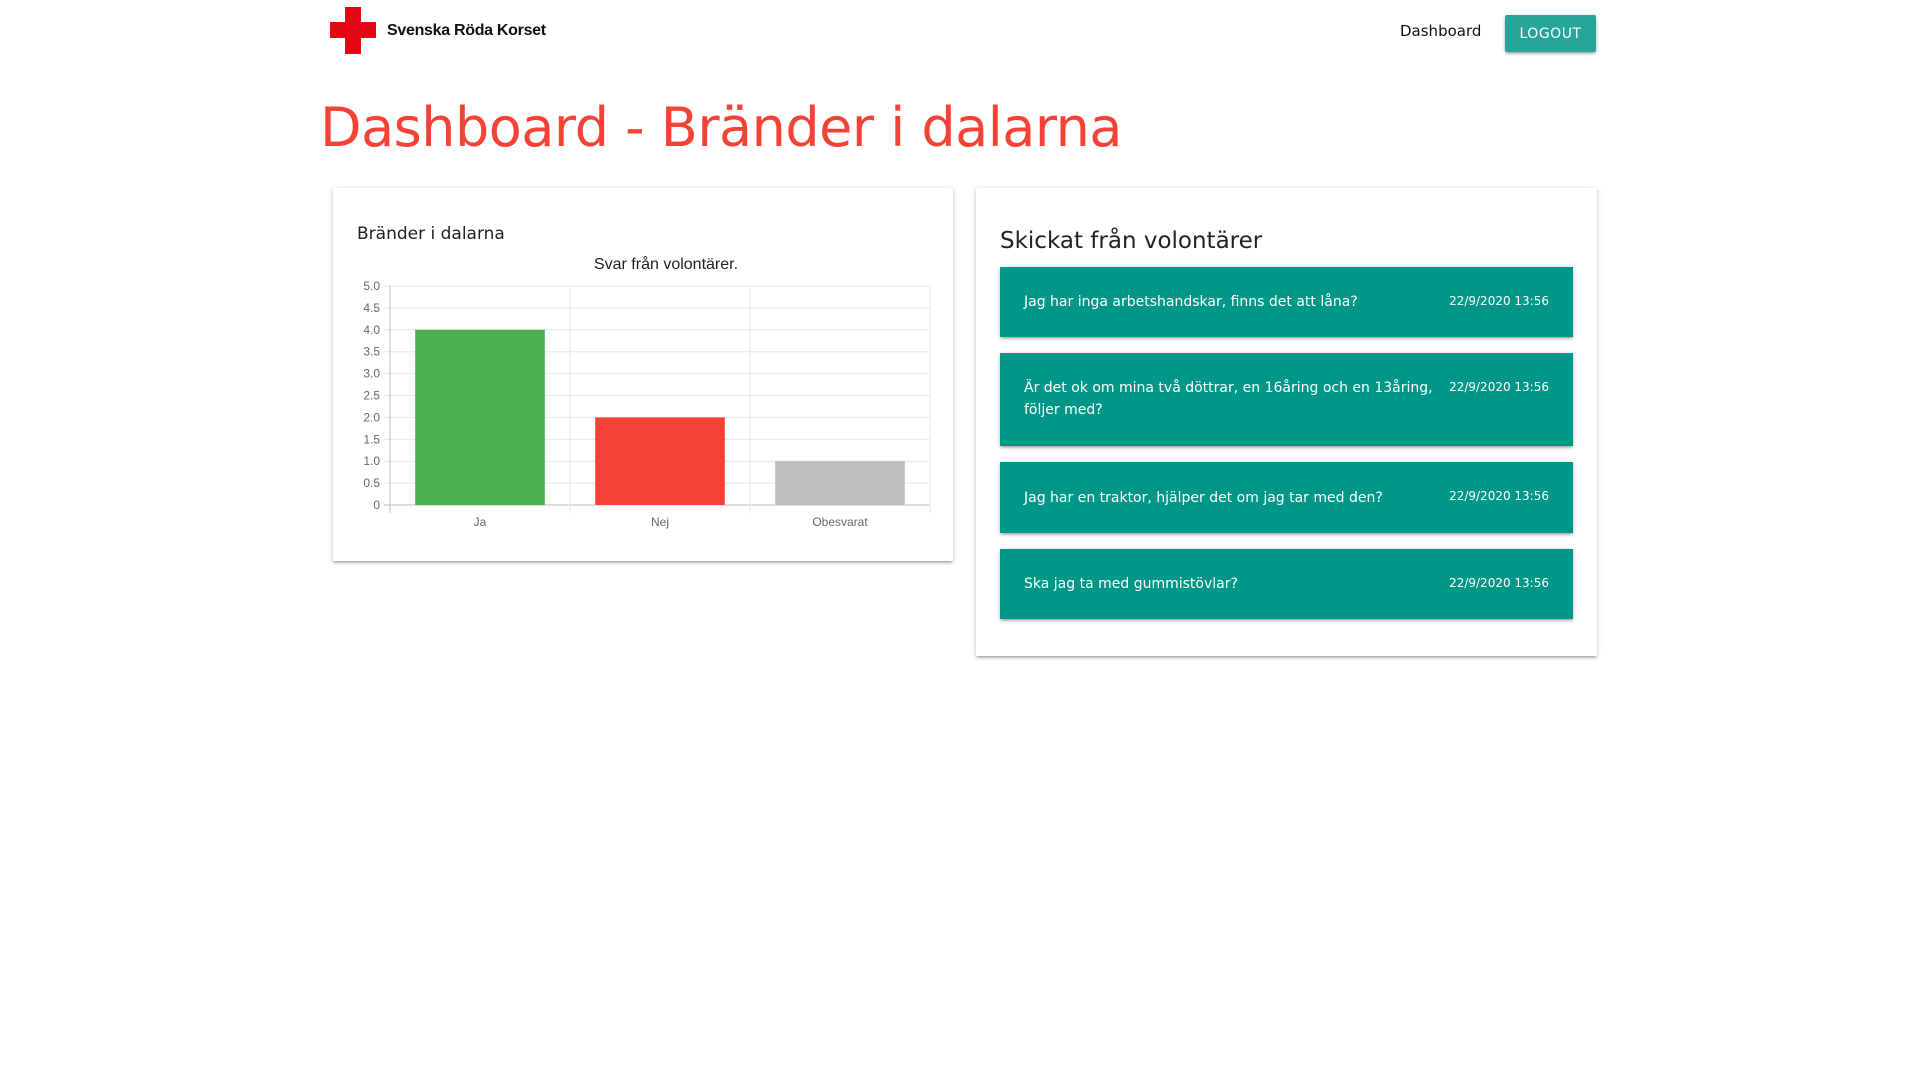 The image size is (1920, 1080). Describe the element at coordinates (371, 330) in the screenshot. I see `y-tick-label: 4.0` at that location.